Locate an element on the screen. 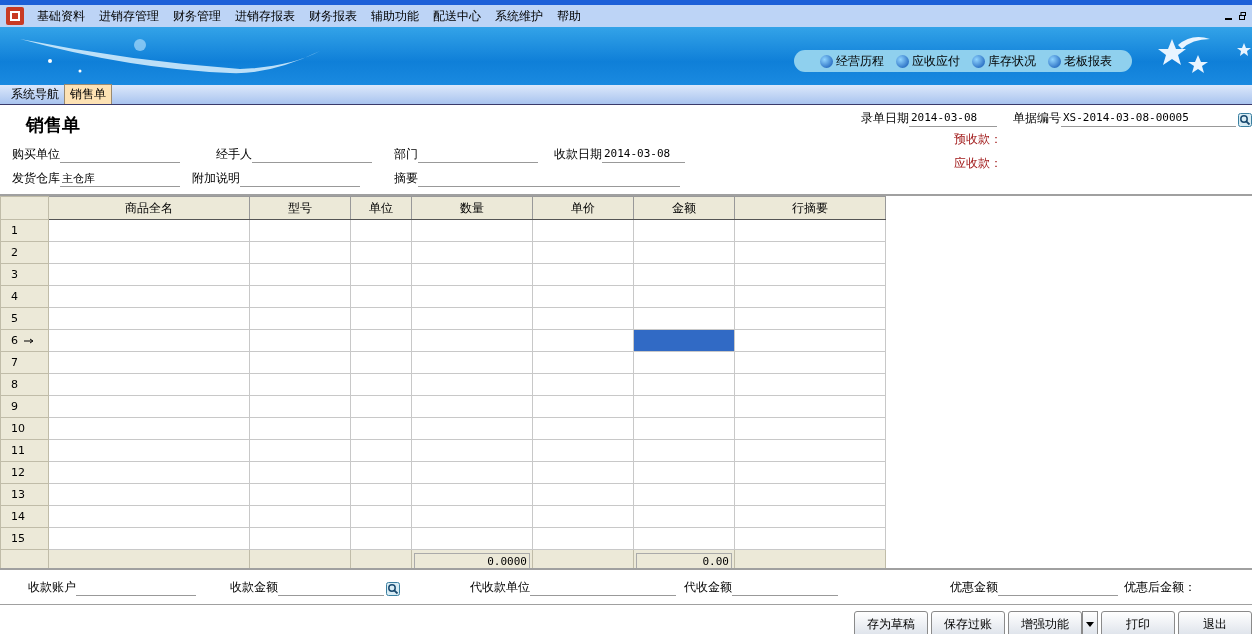  menu-item: 配送中心 is located at coordinates (457, 16).